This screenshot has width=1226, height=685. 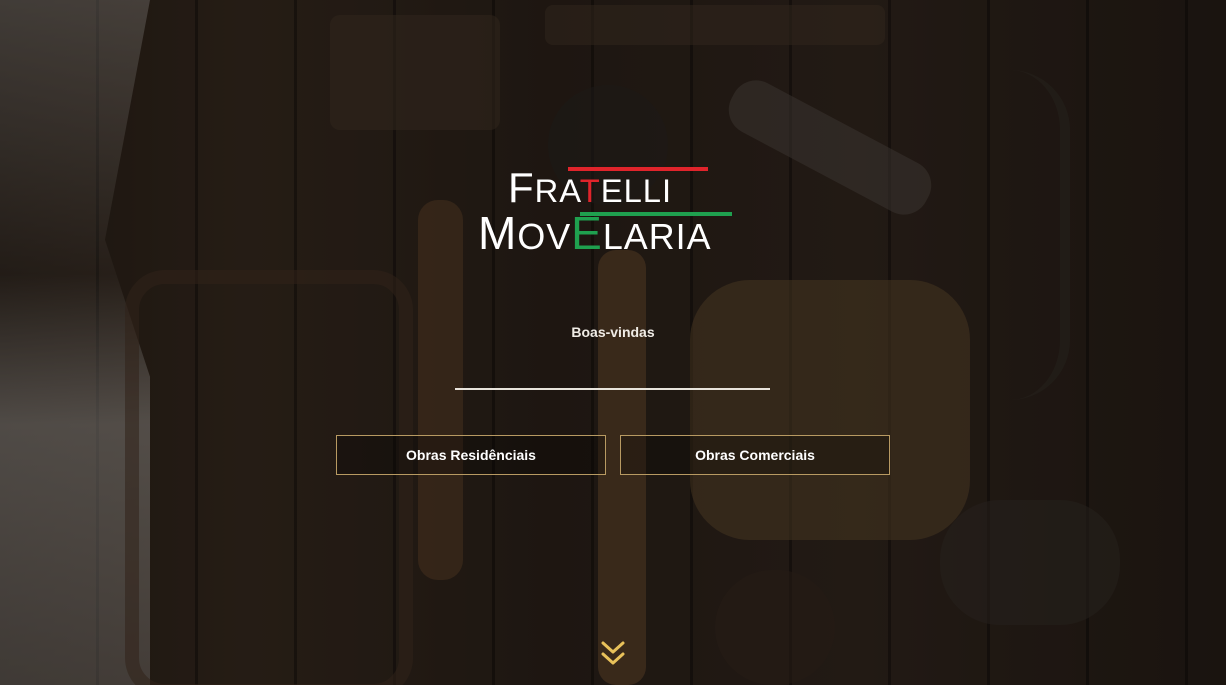 What do you see at coordinates (657, 237) in the screenshot?
I see `logo-letters: LARIA` at bounding box center [657, 237].